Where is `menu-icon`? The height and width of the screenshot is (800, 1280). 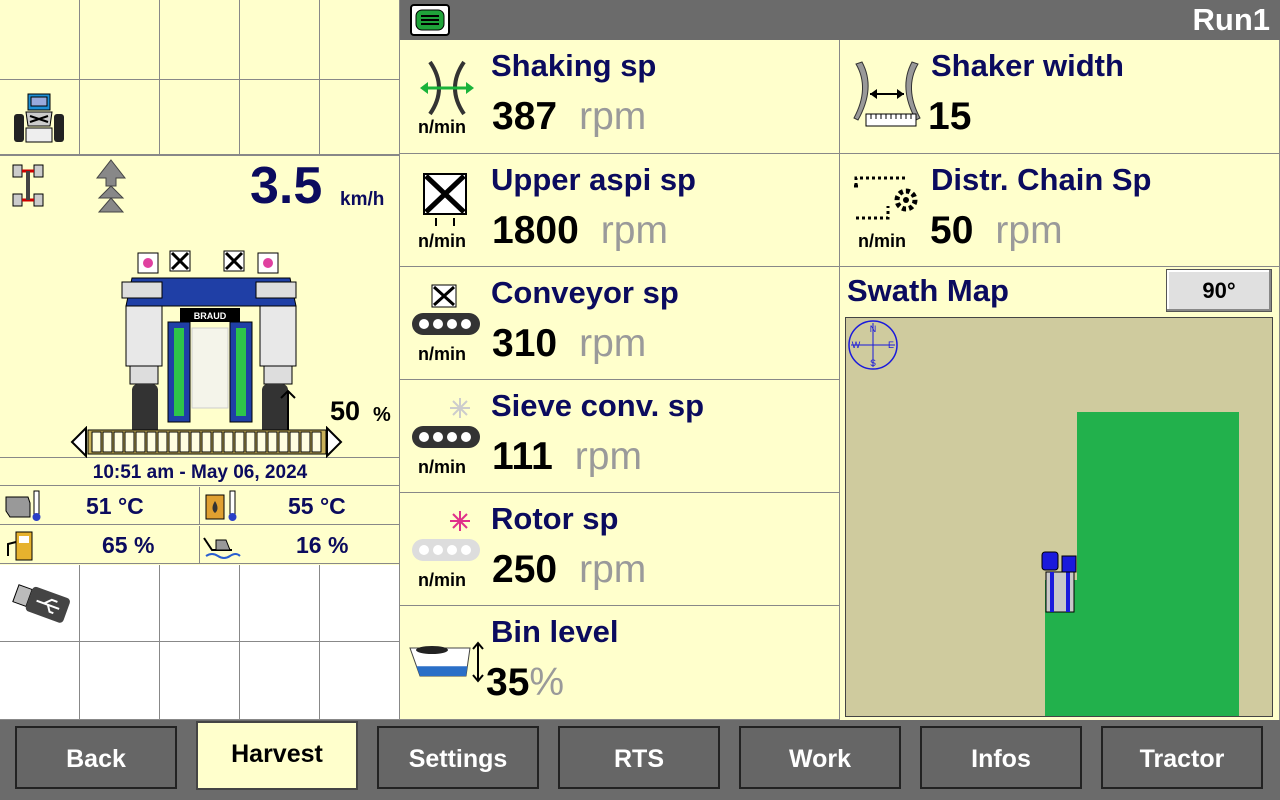
menu-icon is located at coordinates (430, 20).